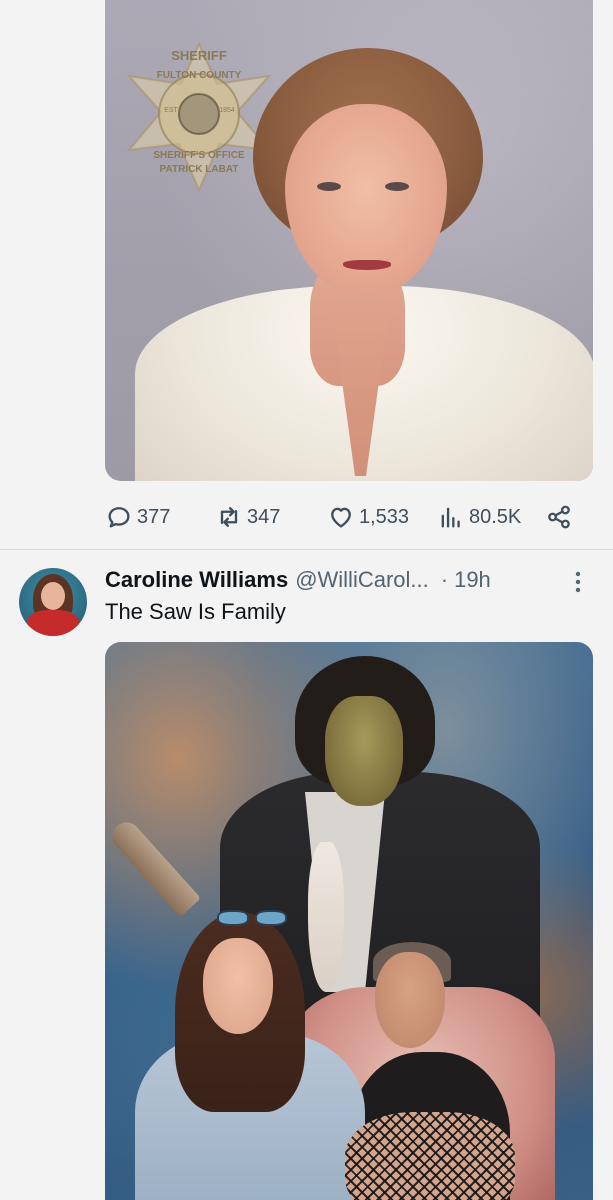  I want to click on person-eye-right, so click(397, 186).